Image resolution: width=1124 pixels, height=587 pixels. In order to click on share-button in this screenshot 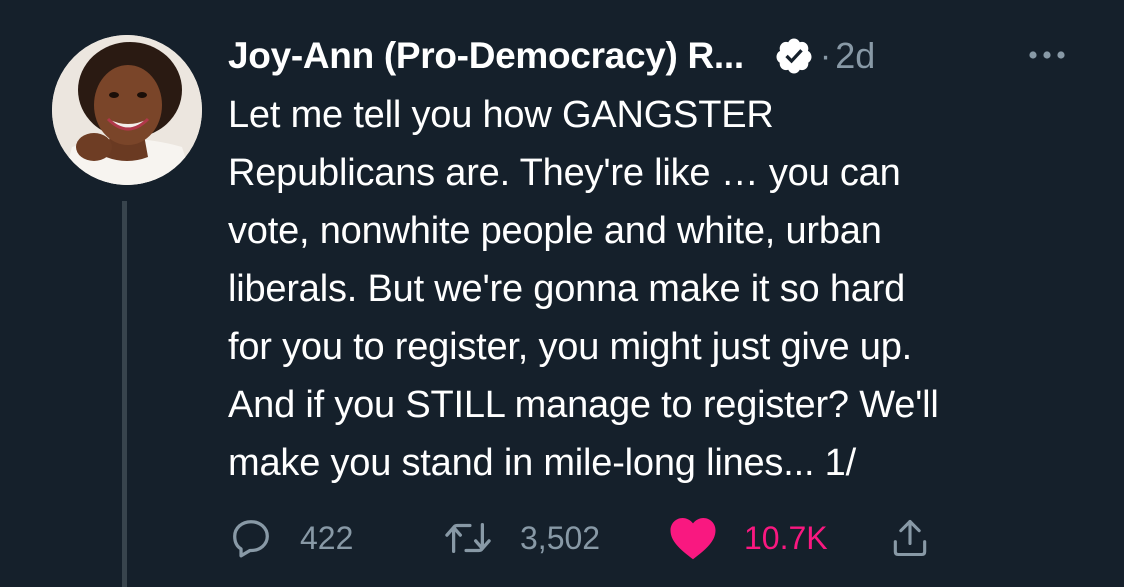, I will do `click(910, 538)`.